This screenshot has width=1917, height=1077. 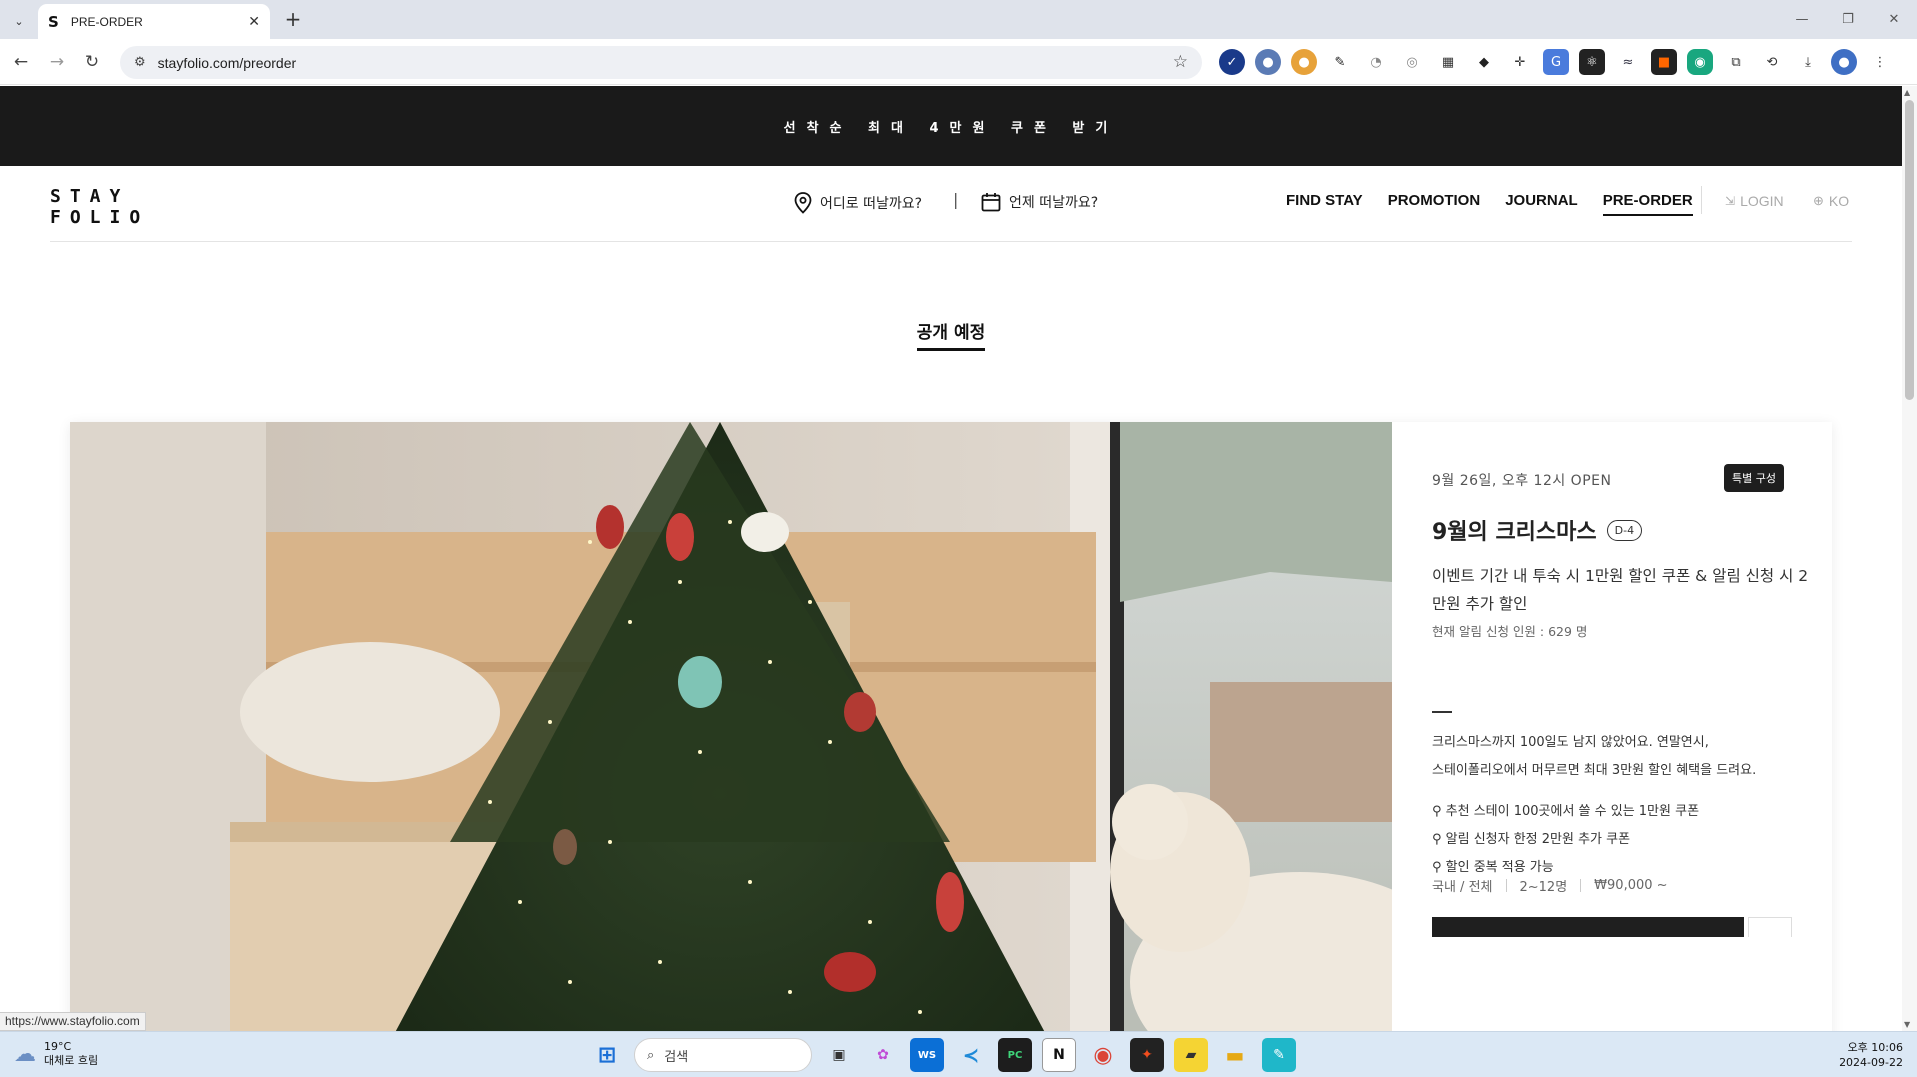 I want to click on ext-lighthouse-icon: ■, so click(x=1664, y=62).